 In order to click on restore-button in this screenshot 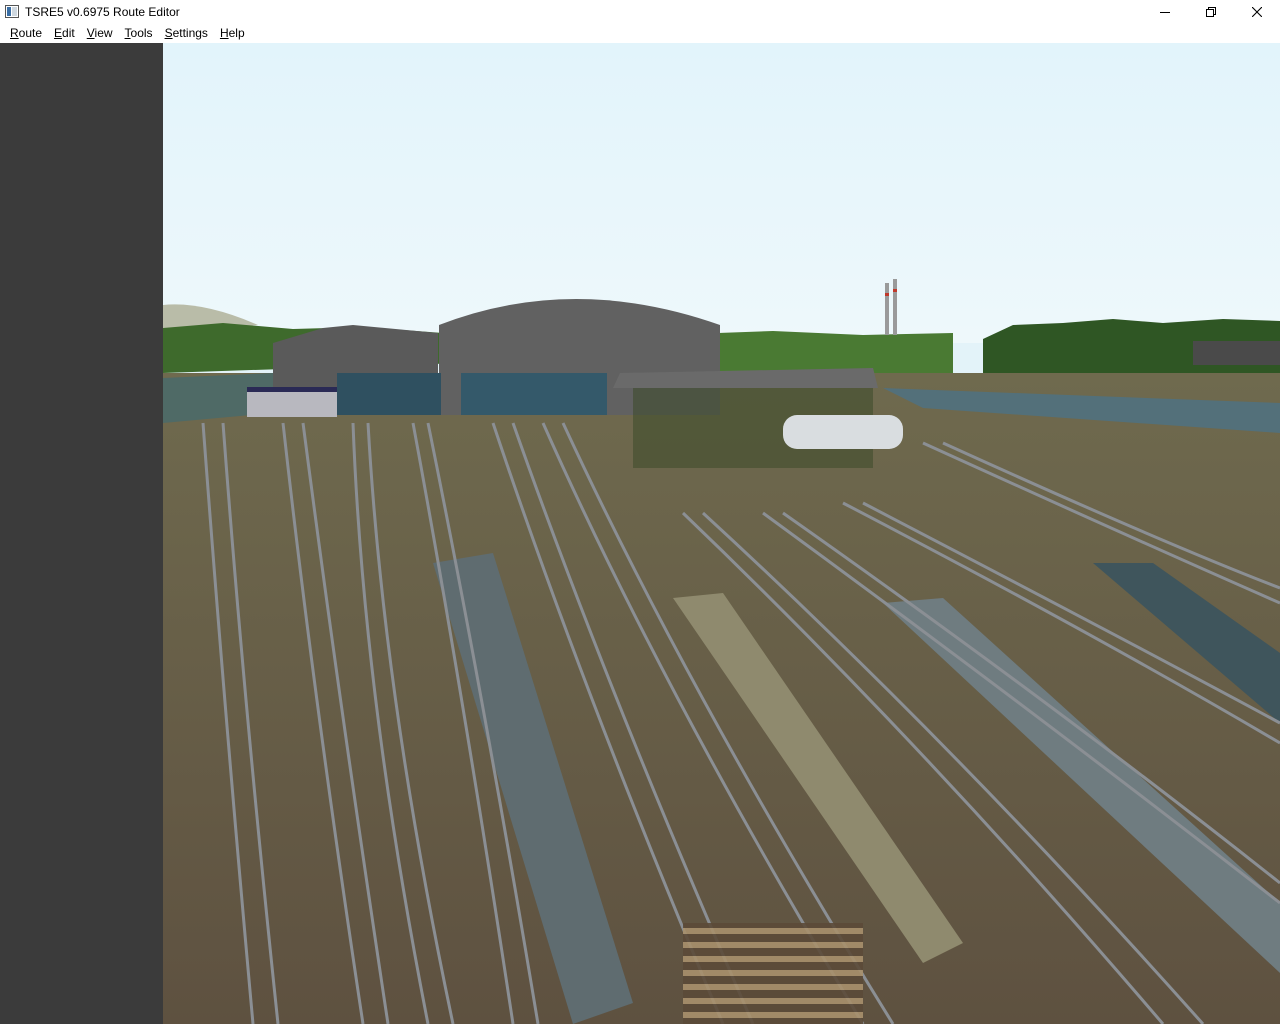, I will do `click(1211, 11)`.